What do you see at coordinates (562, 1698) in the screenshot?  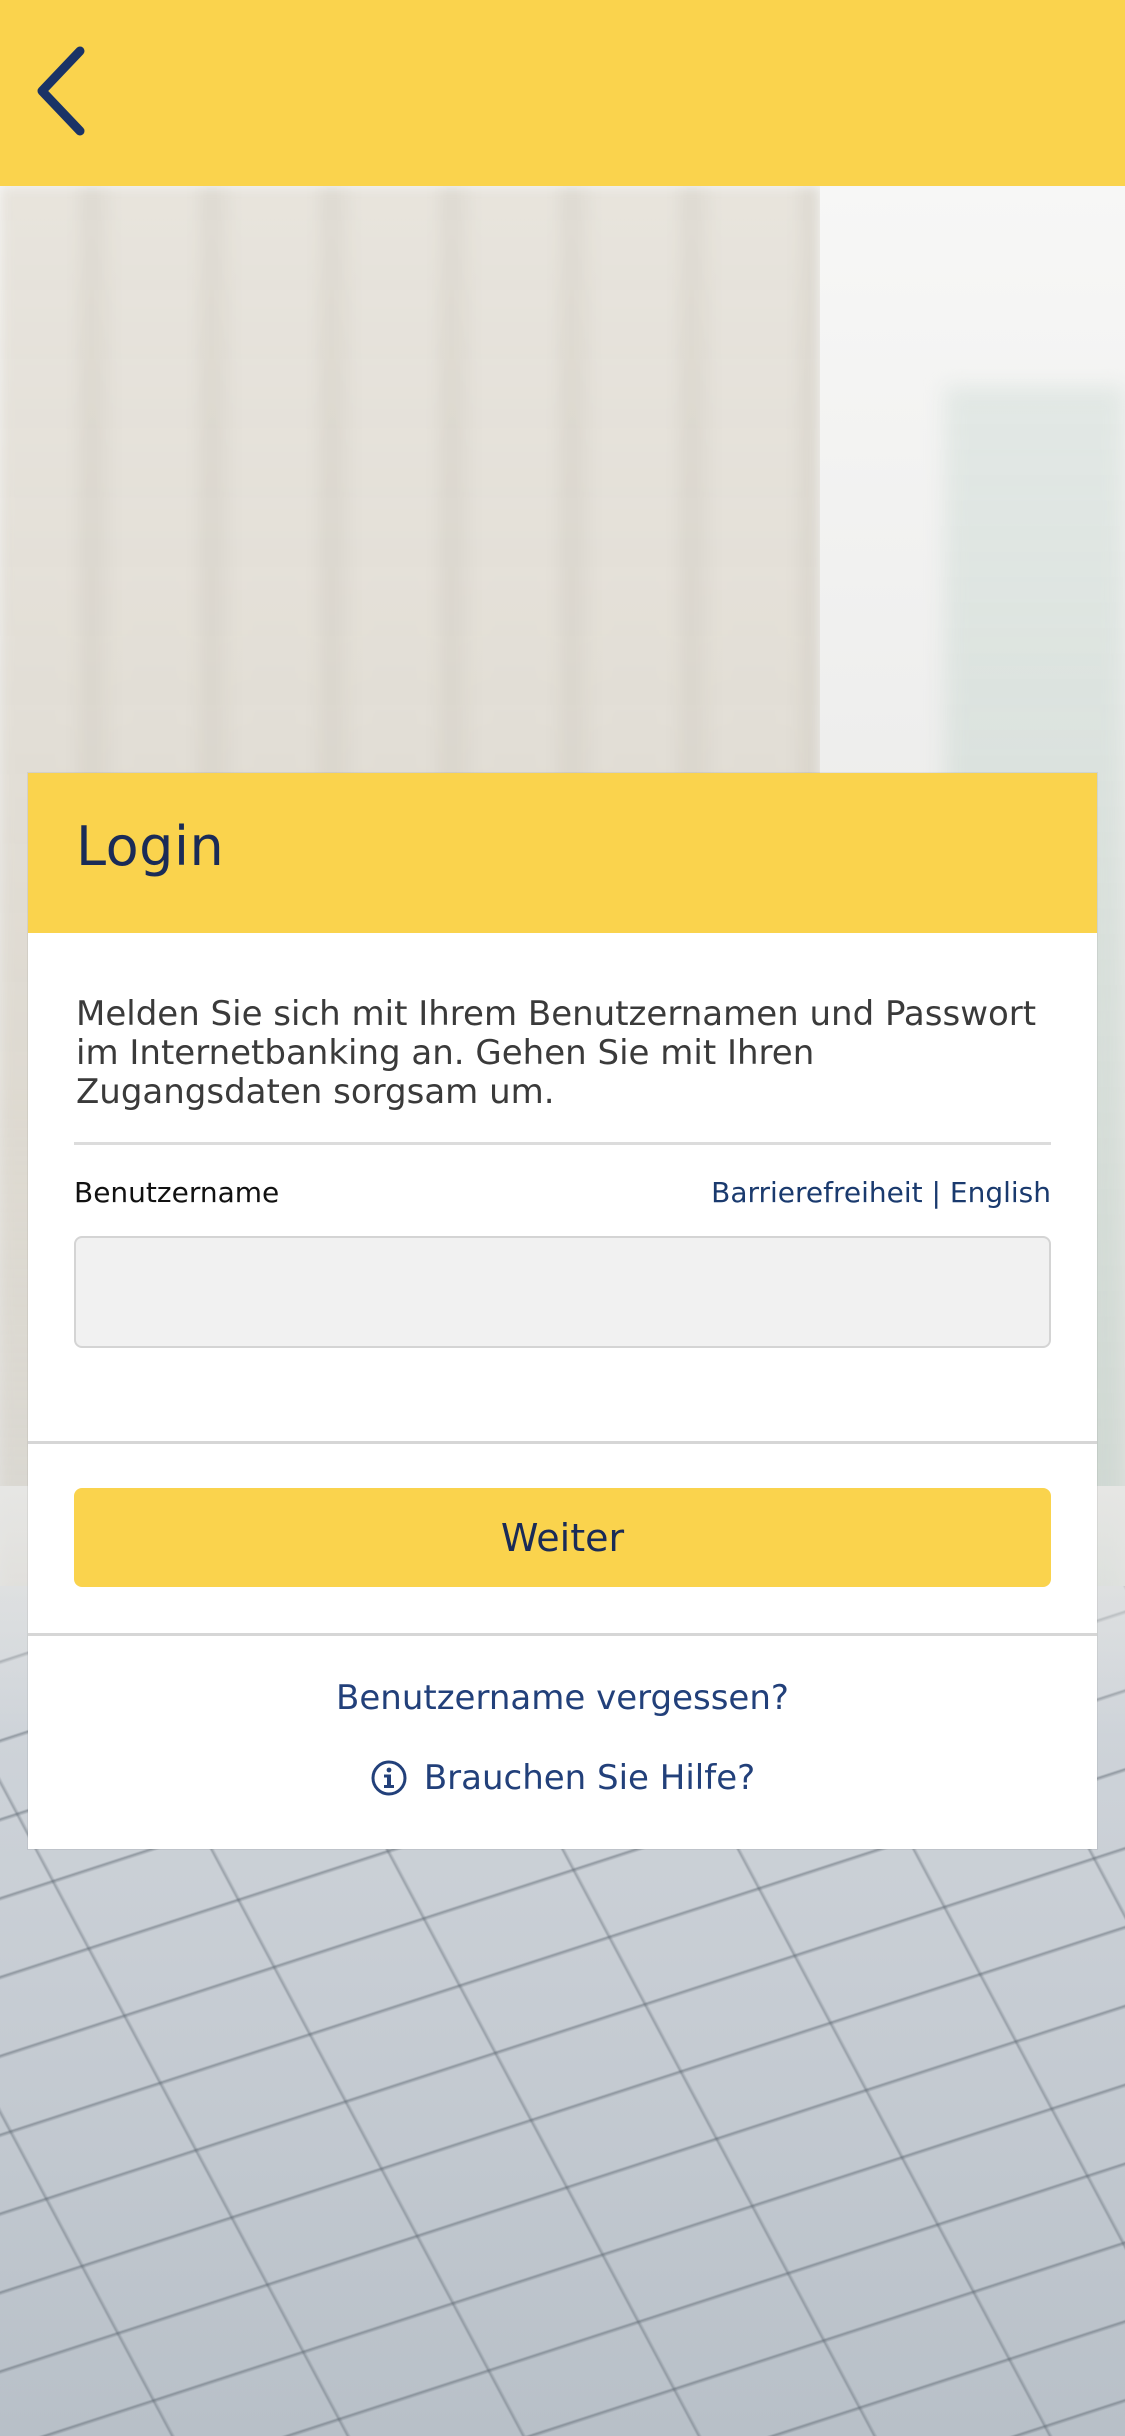 I see `forgot-username-link: Benutzername vergessen?` at bounding box center [562, 1698].